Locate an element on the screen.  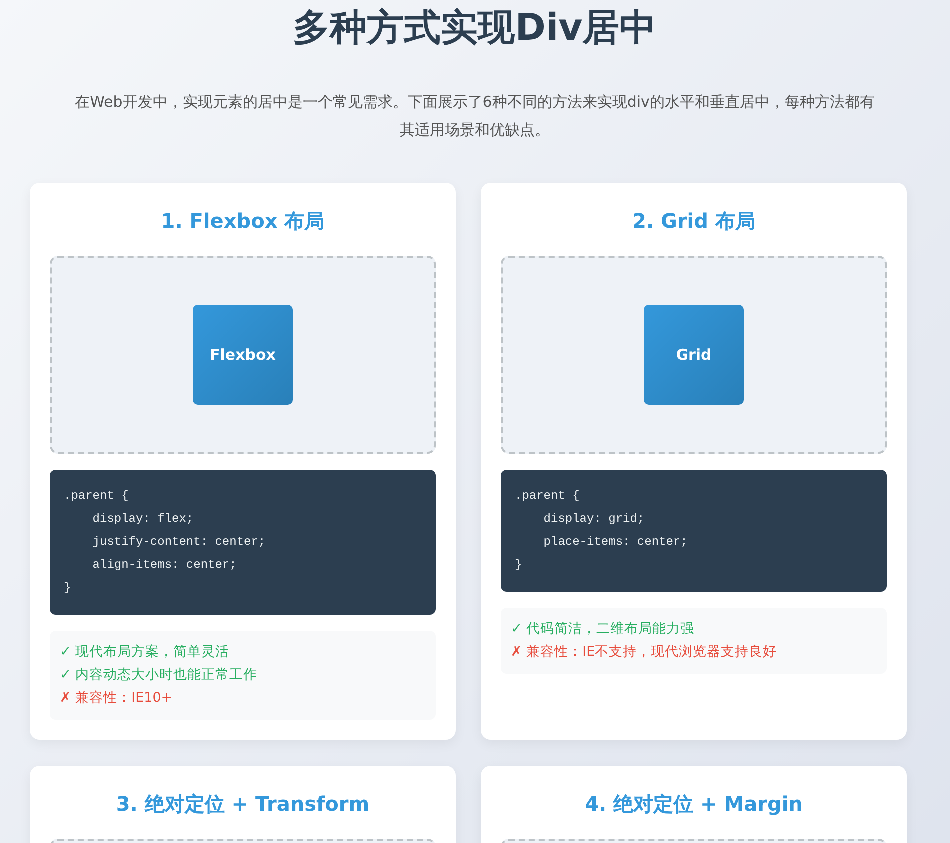
card-title: 3. 绝对定位 + Transform is located at coordinates (243, 804).